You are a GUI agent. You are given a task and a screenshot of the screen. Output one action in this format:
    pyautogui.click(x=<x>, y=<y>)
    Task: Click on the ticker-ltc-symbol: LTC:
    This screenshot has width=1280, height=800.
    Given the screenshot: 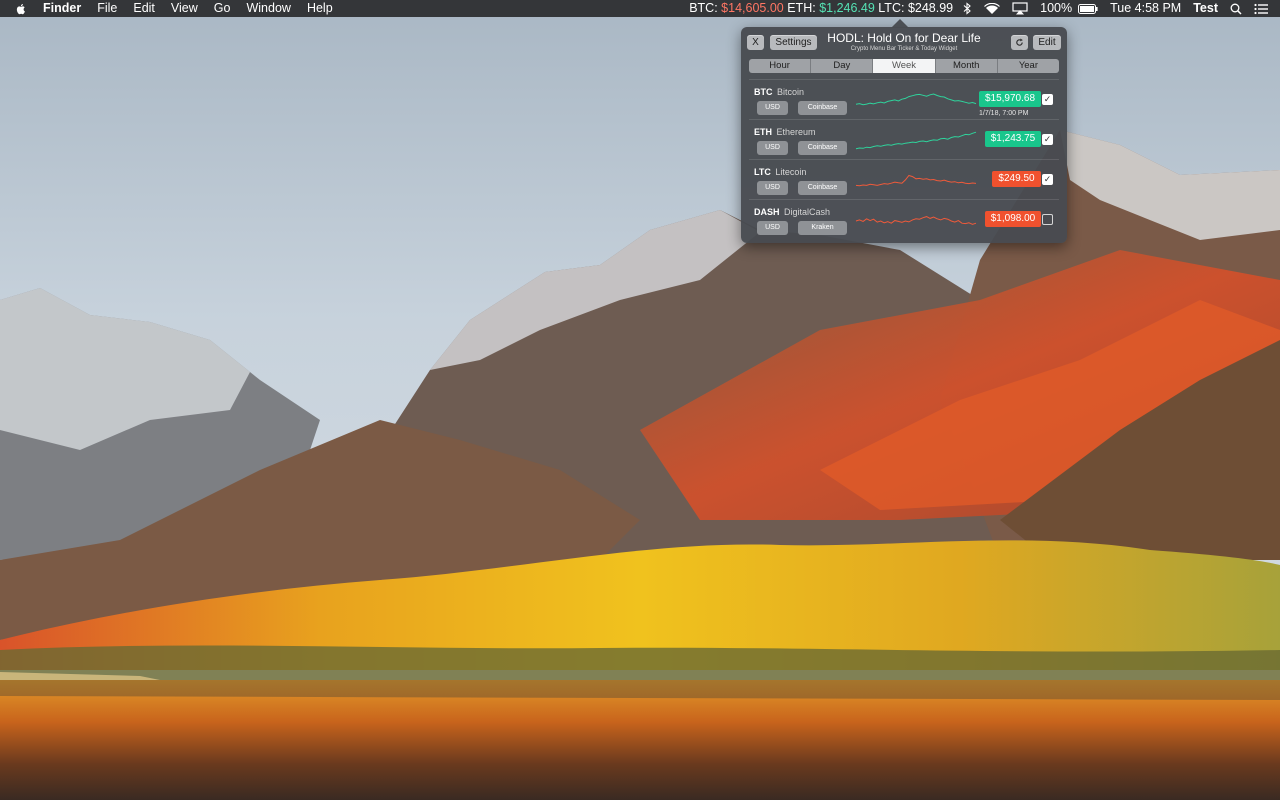 What is the action you would take?
    pyautogui.click(x=891, y=8)
    